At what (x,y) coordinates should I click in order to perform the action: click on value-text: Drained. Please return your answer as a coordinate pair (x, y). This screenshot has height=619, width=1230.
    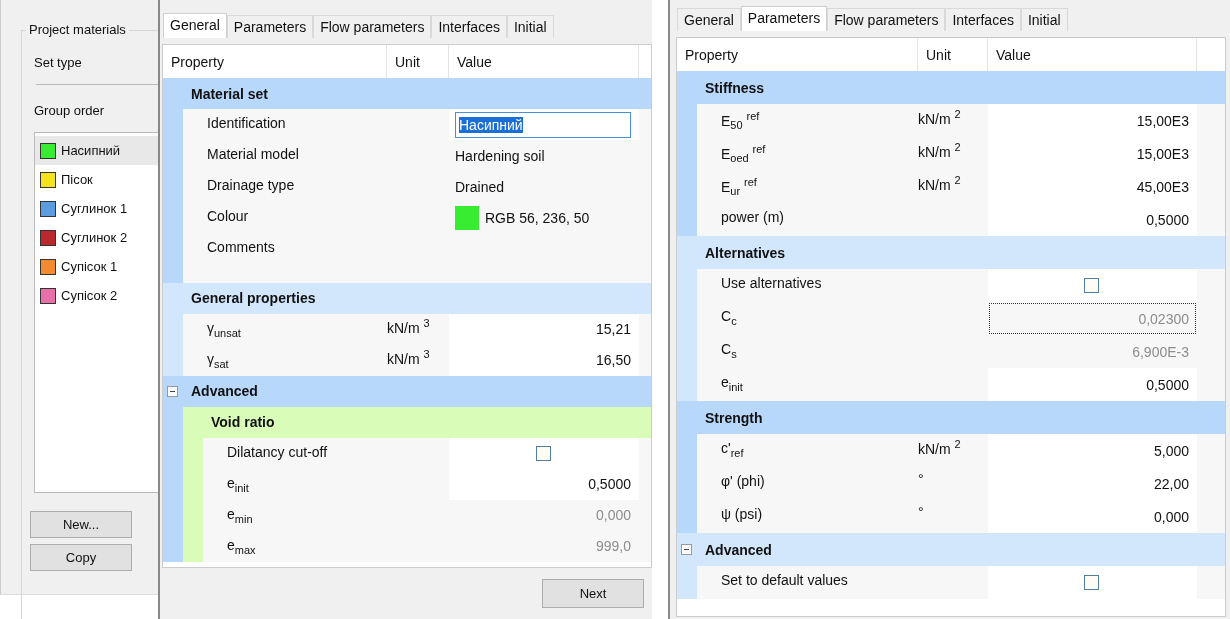
    Looking at the image, I should click on (480, 186).